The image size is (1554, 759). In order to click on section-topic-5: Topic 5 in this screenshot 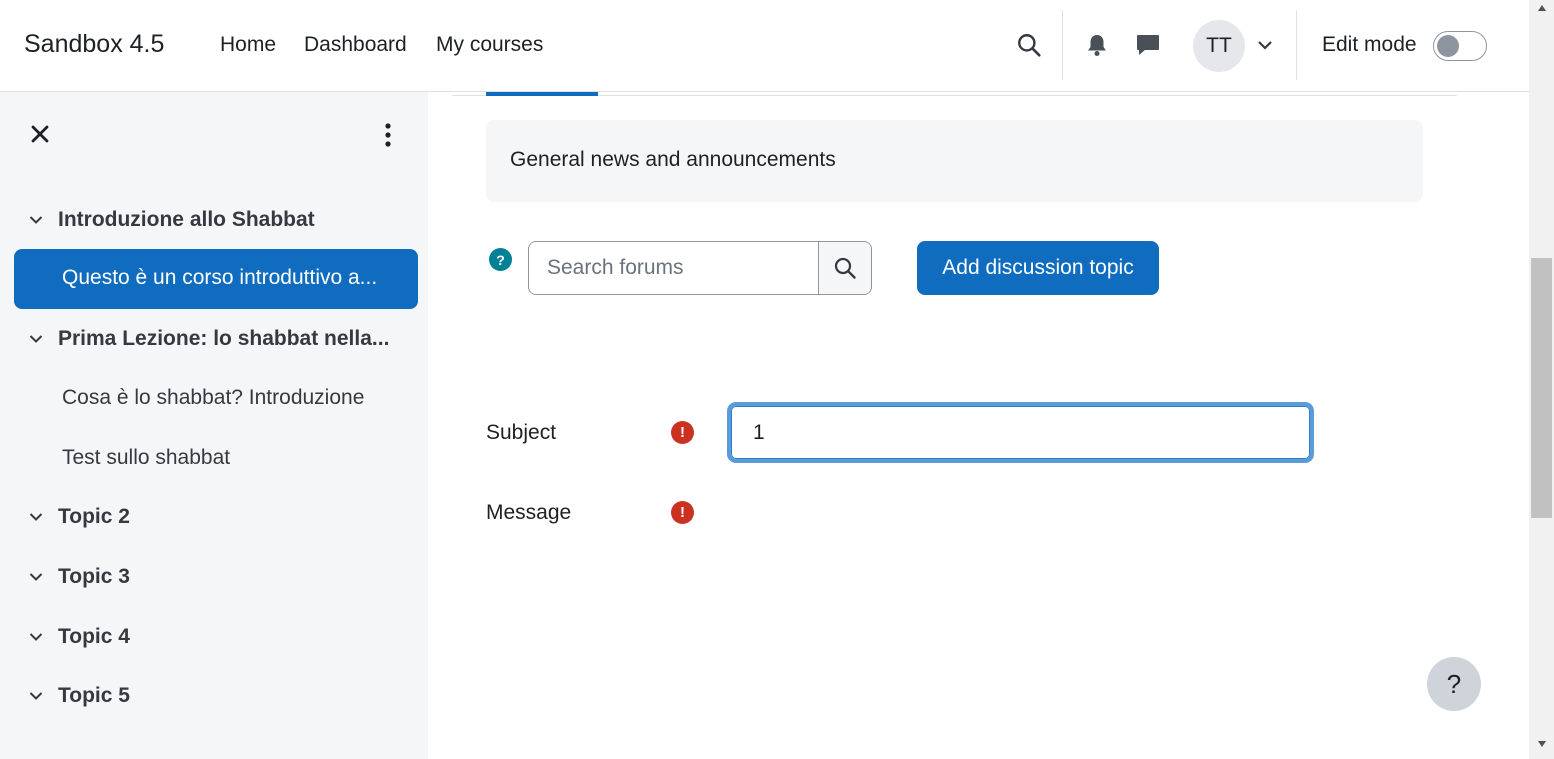, I will do `click(220, 696)`.